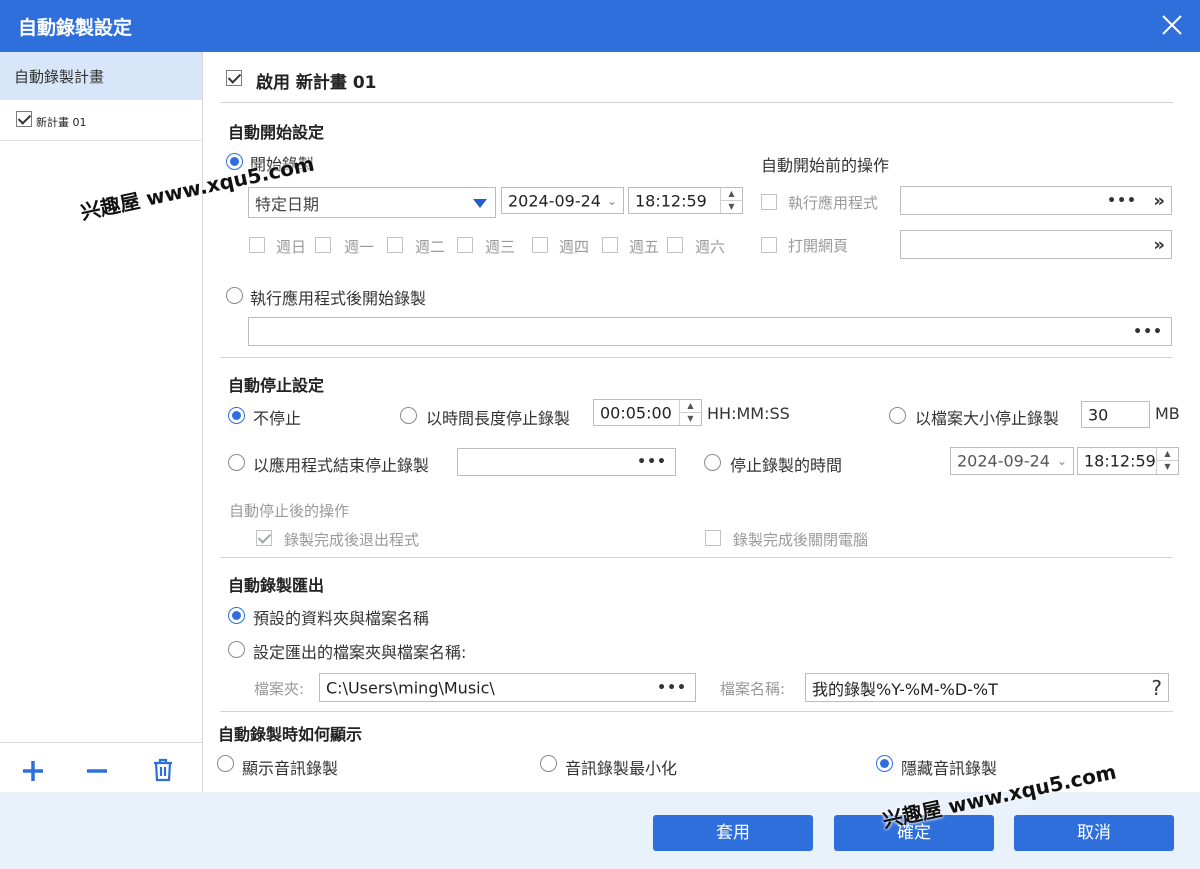 The image size is (1200, 869). Describe the element at coordinates (33, 771) in the screenshot. I see `add-icon` at that location.